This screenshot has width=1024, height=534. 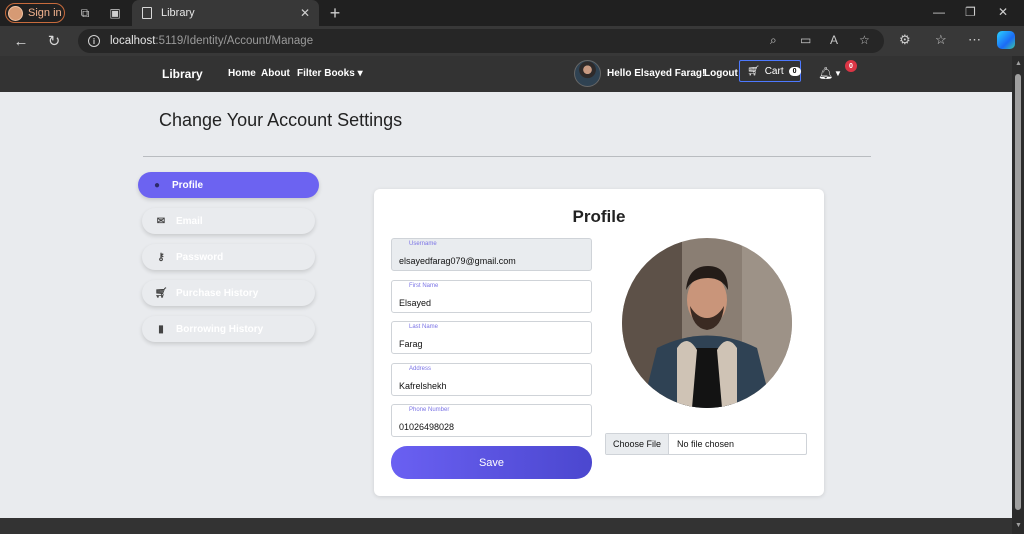 I want to click on nav-filter-books-dropdown: Filter Books ▾, so click(x=330, y=73).